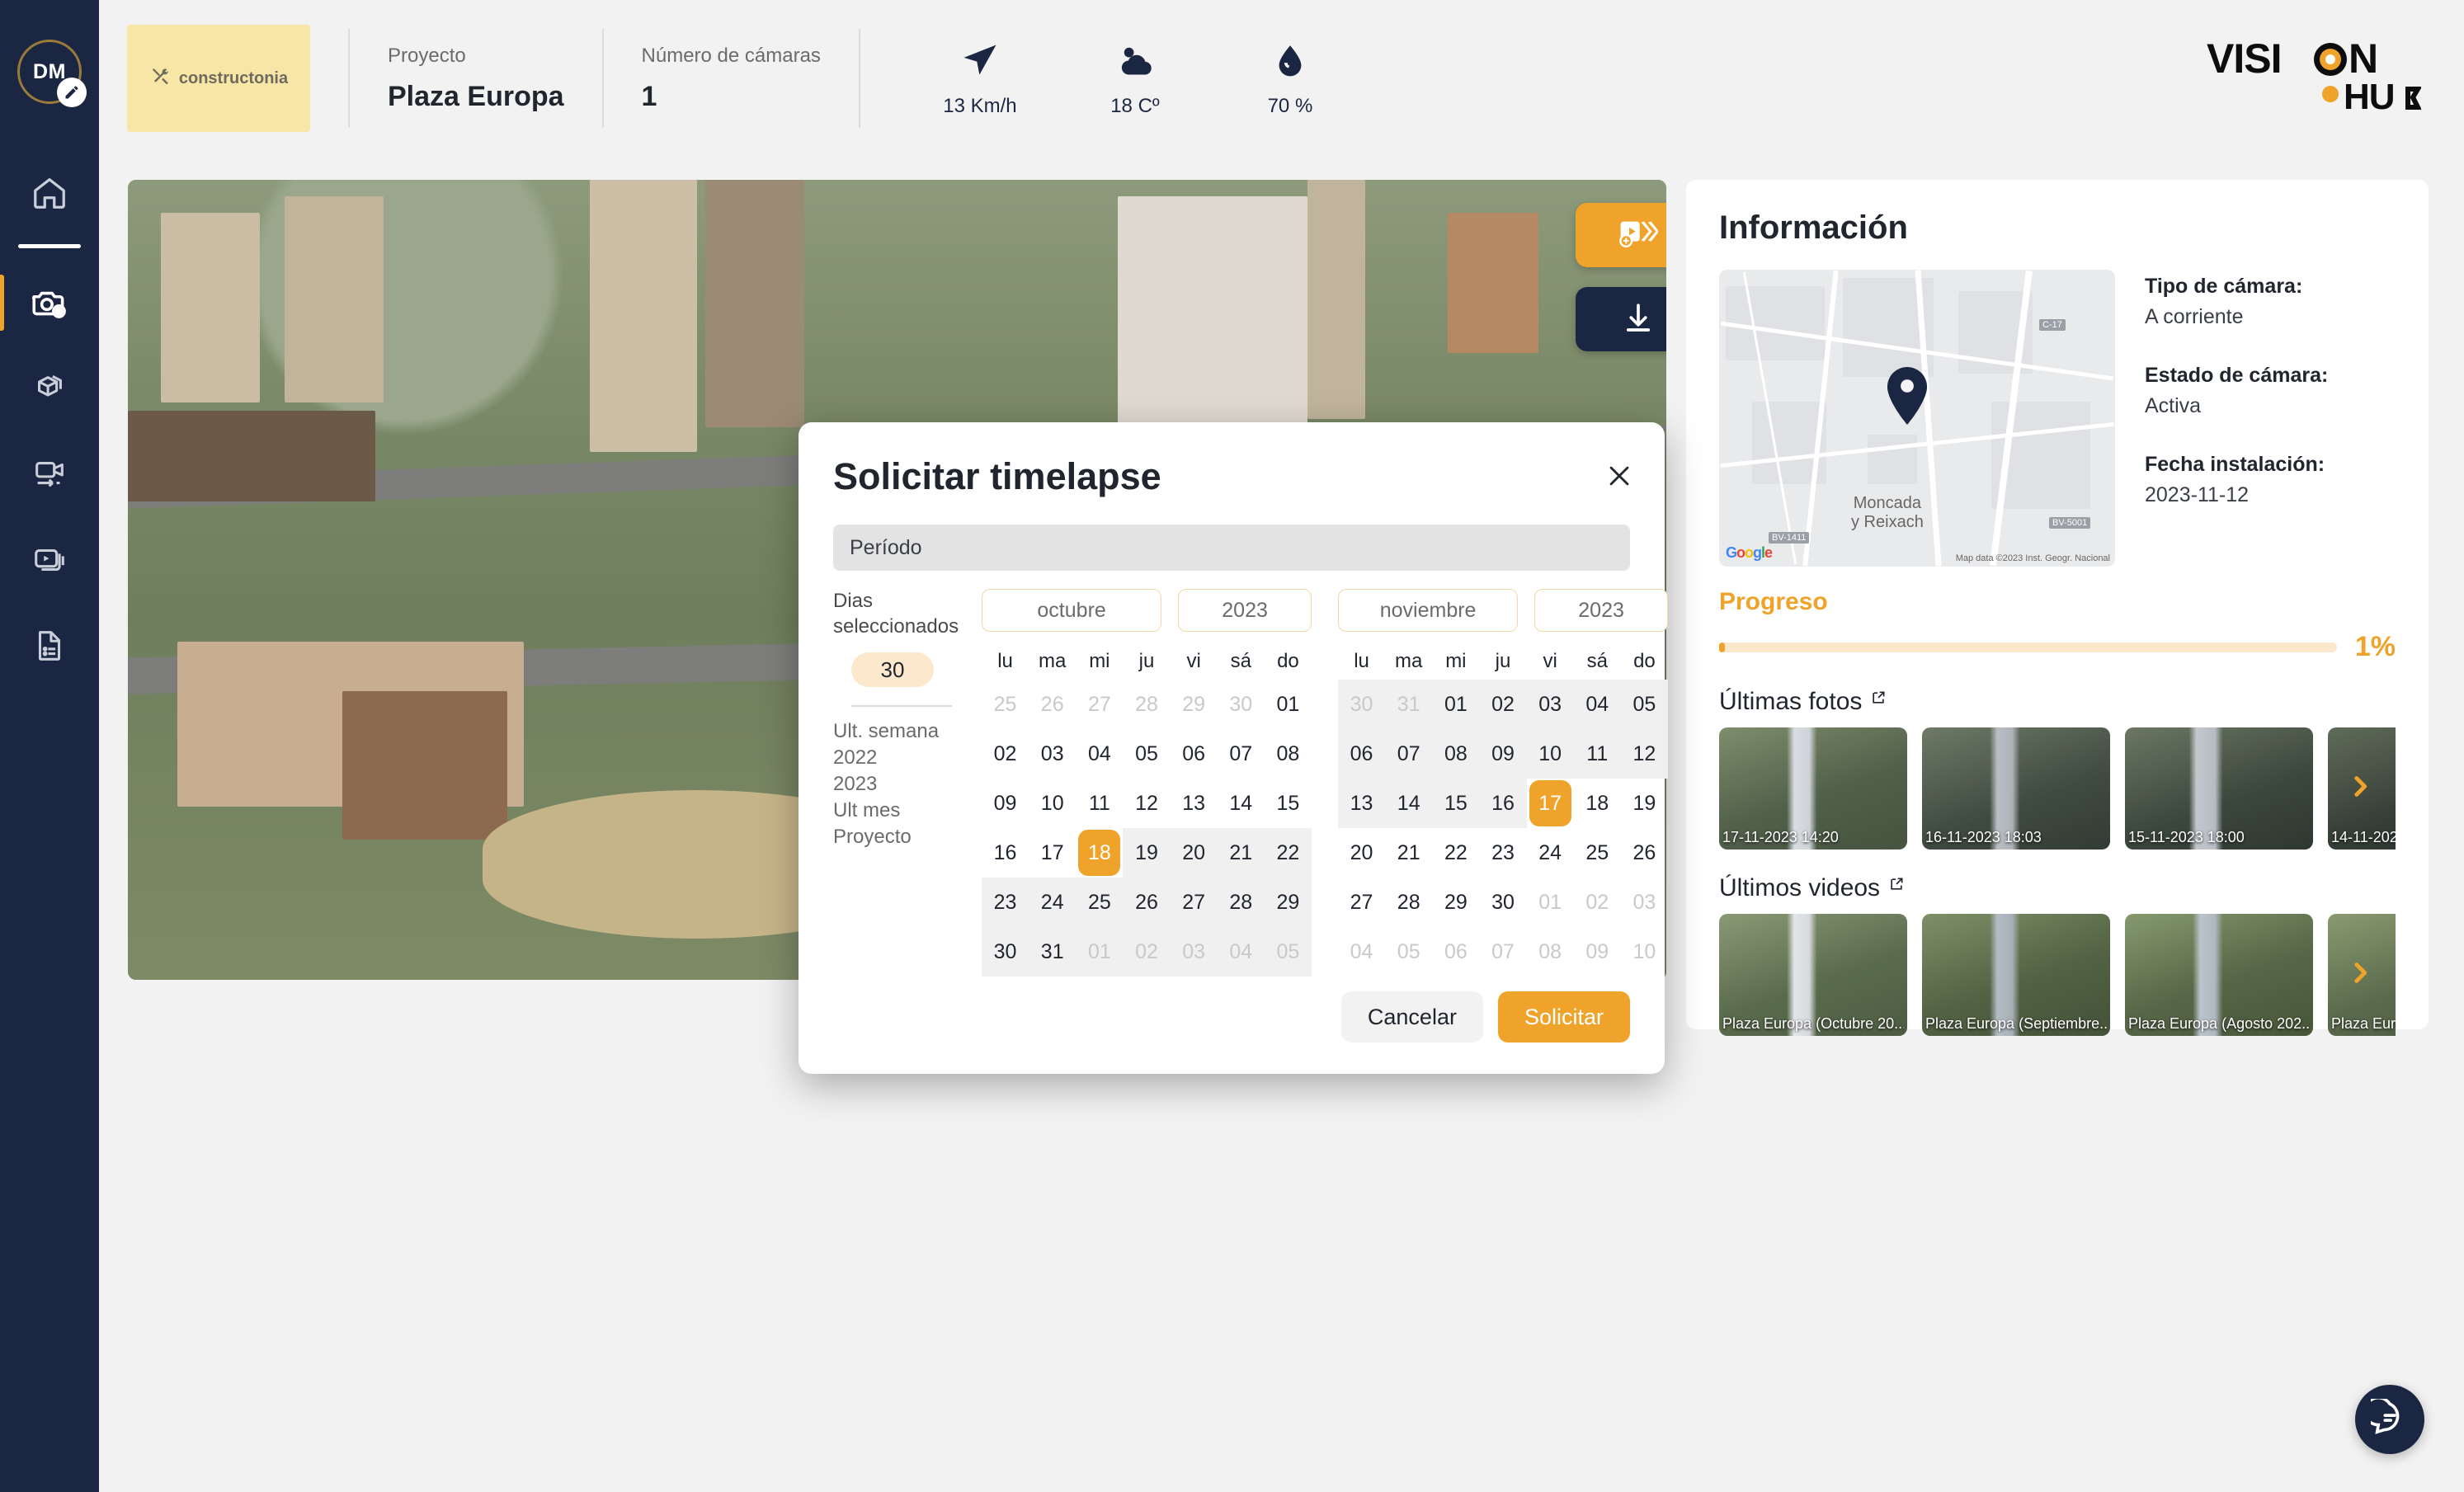 This screenshot has width=2464, height=1492. Describe the element at coordinates (1411, 1017) in the screenshot. I see `cancel-button: Cancelar` at that location.